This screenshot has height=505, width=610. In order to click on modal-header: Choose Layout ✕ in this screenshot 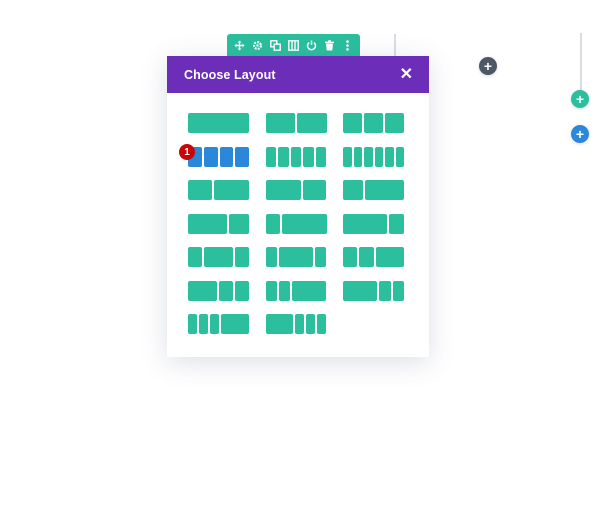, I will do `click(298, 74)`.